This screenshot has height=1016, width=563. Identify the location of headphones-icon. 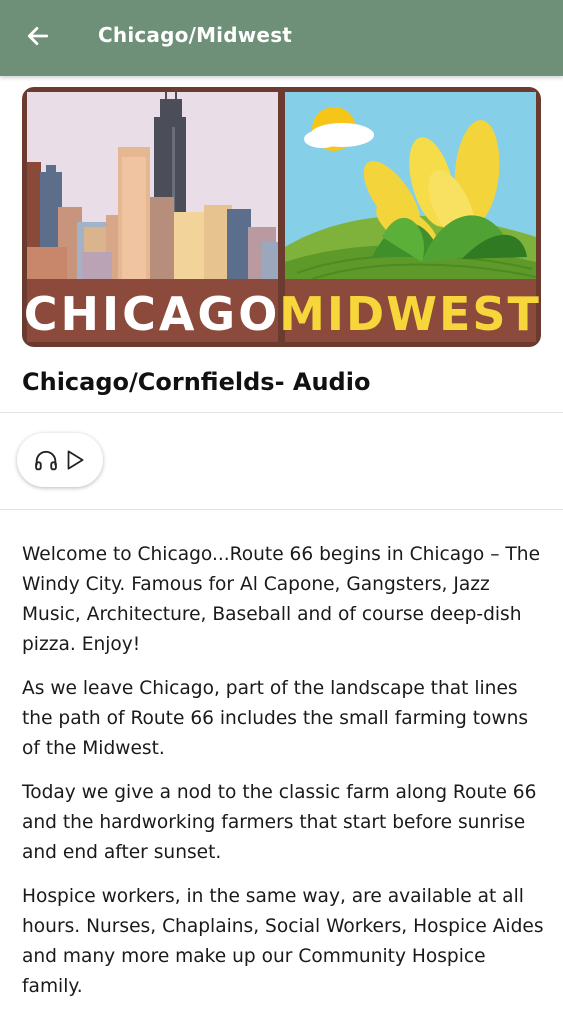
(46, 460).